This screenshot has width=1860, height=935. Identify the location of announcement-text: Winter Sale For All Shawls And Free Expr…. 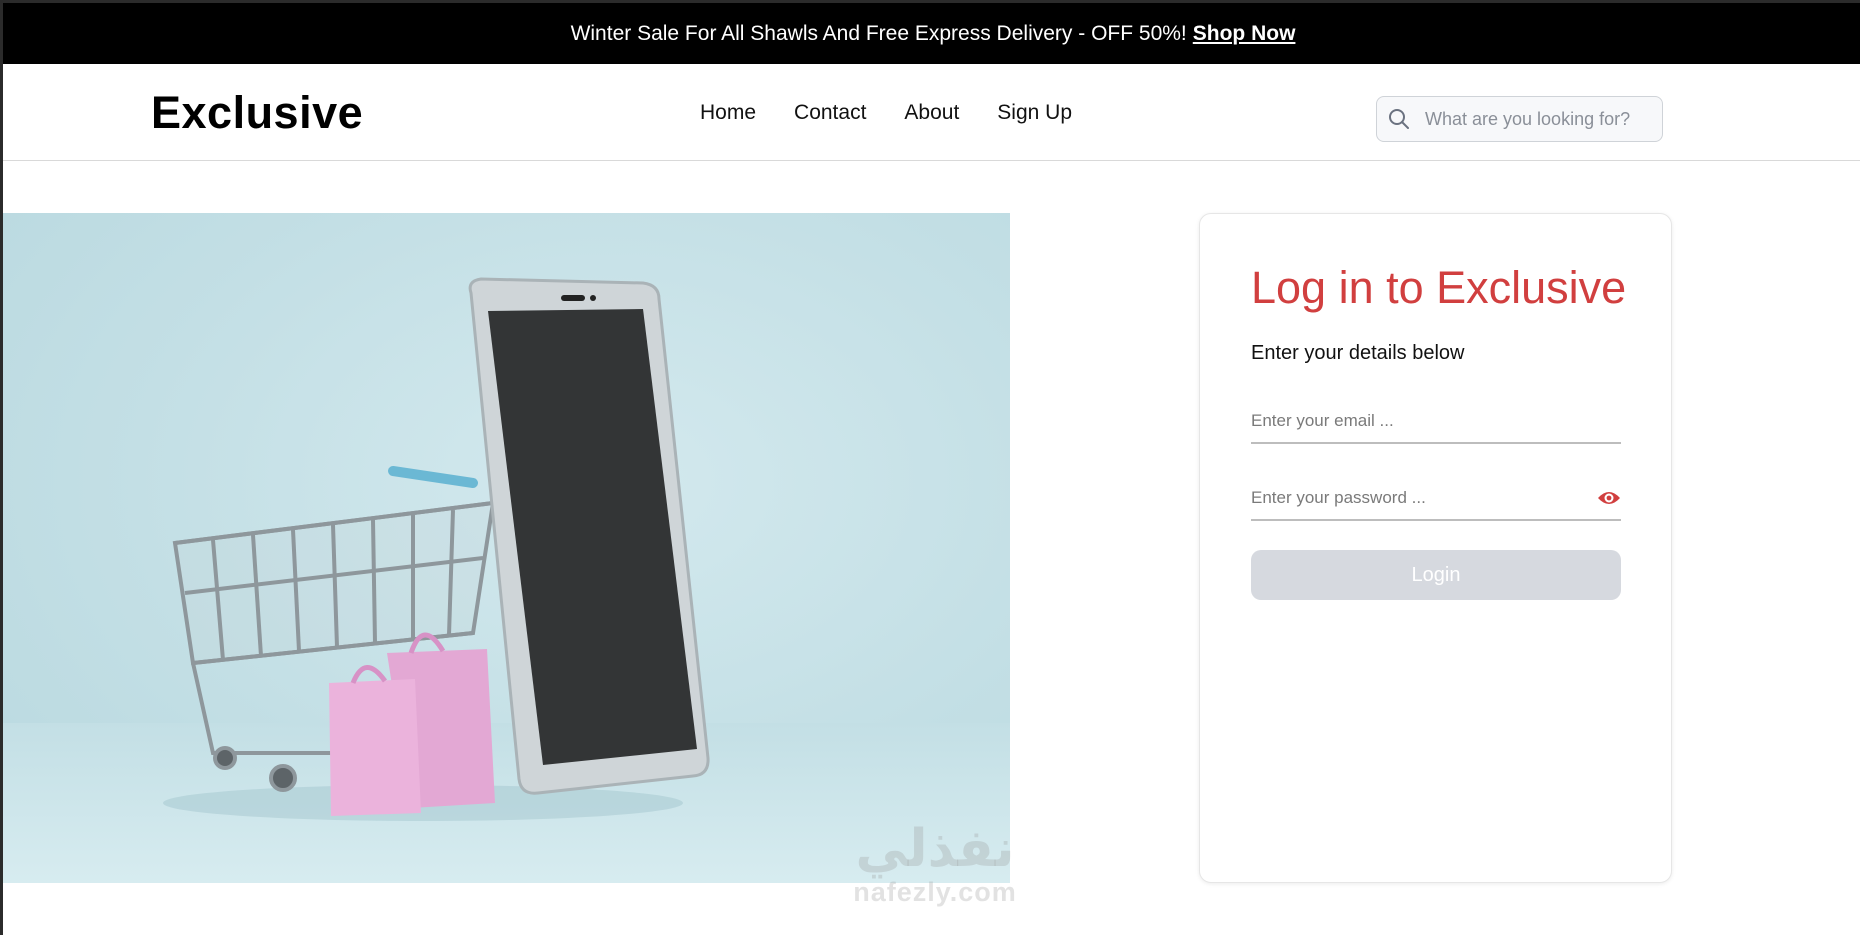
(878, 33).